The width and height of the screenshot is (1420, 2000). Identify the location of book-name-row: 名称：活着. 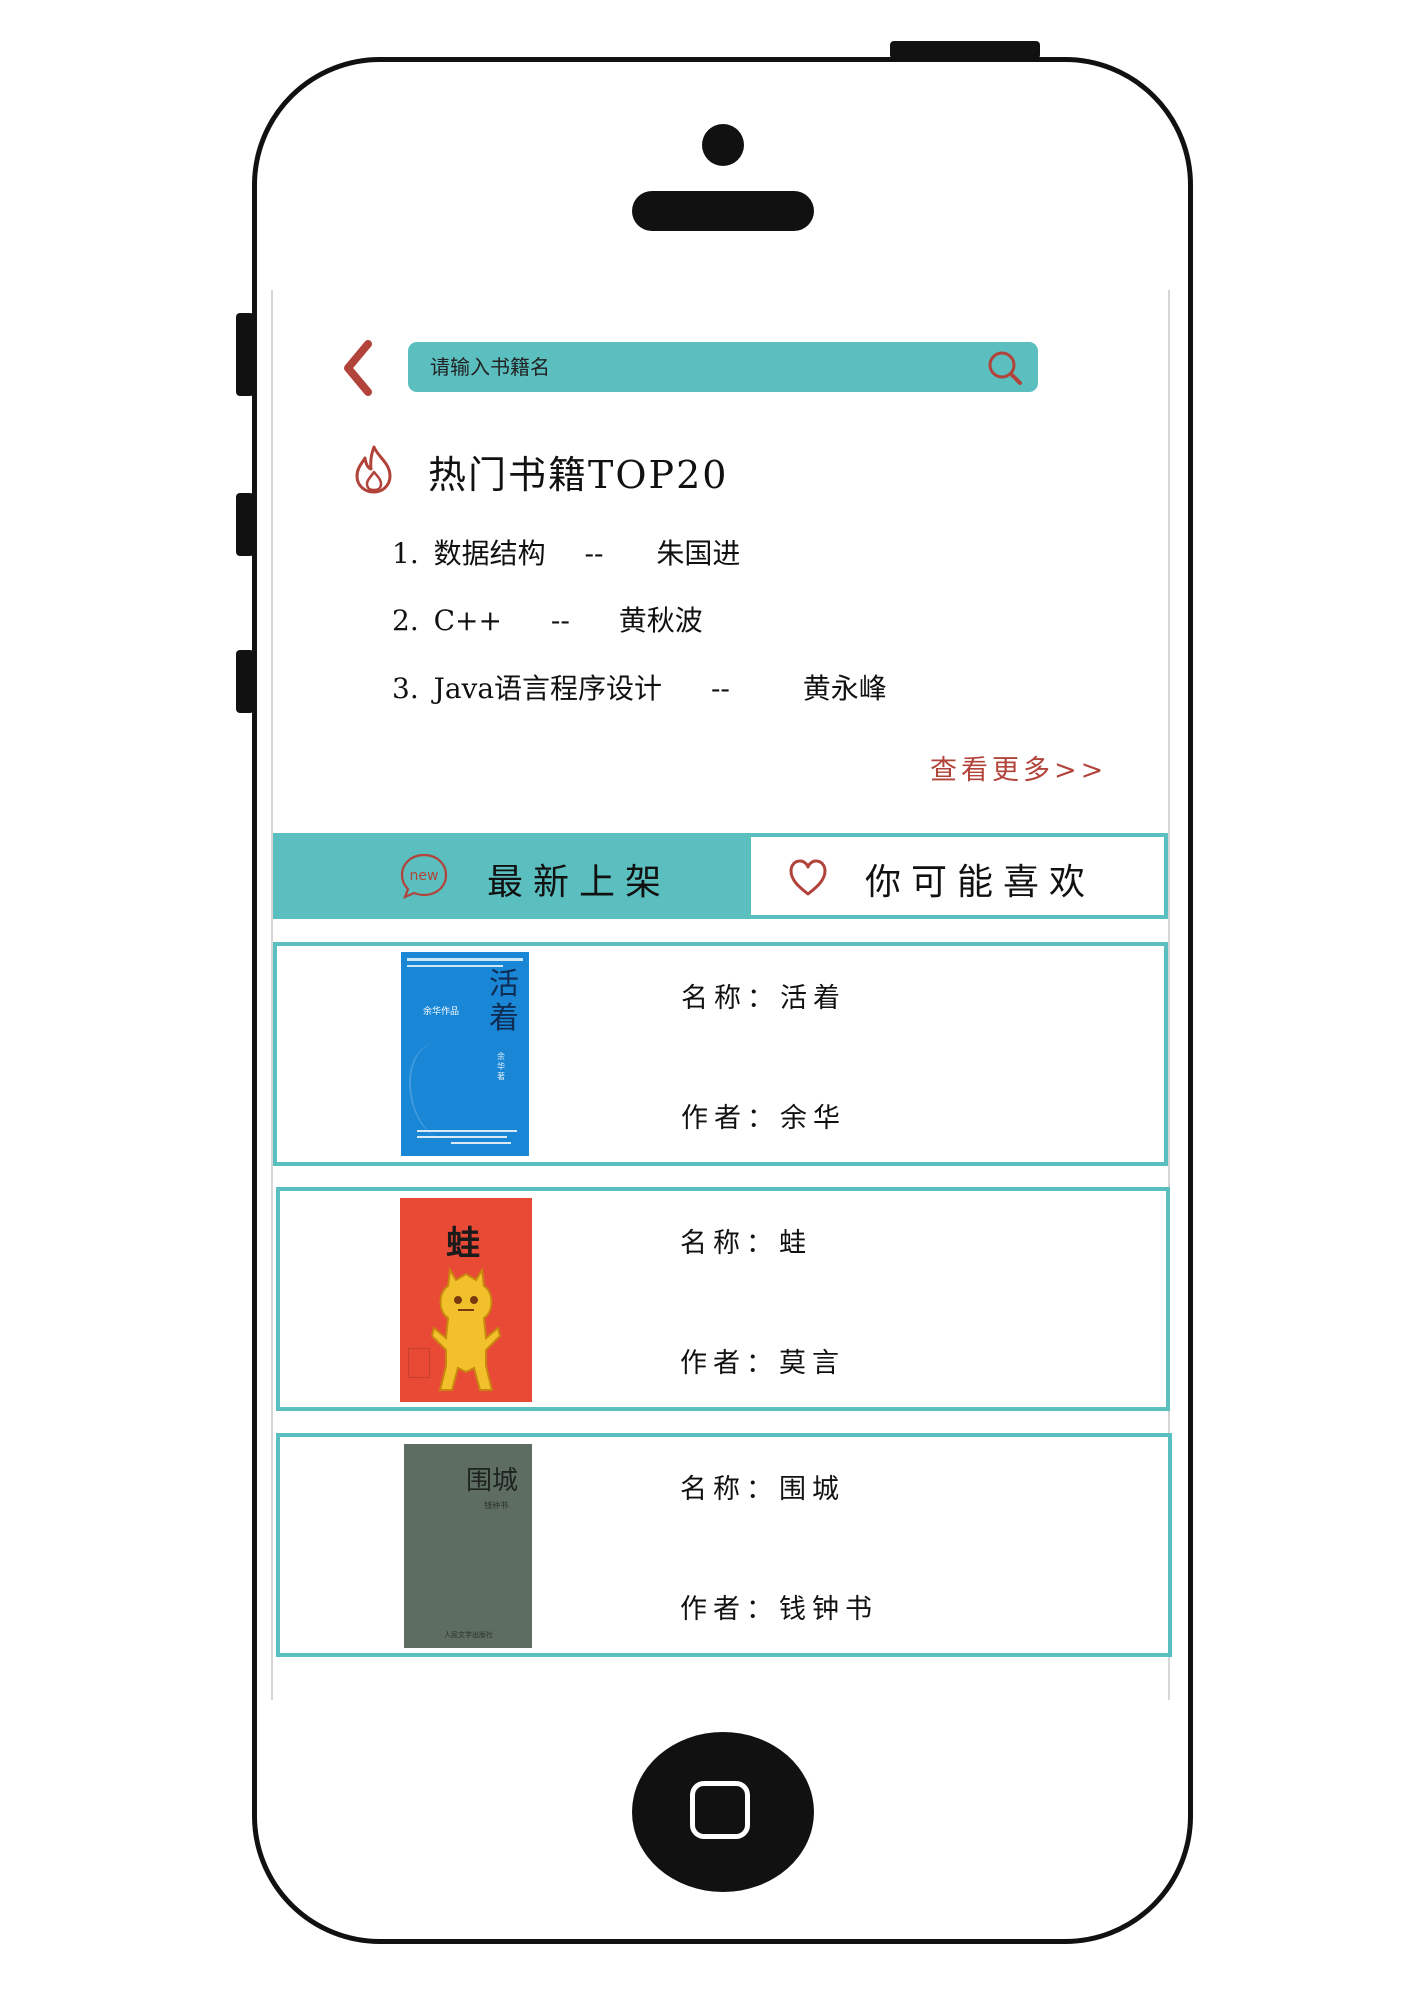
(763, 995).